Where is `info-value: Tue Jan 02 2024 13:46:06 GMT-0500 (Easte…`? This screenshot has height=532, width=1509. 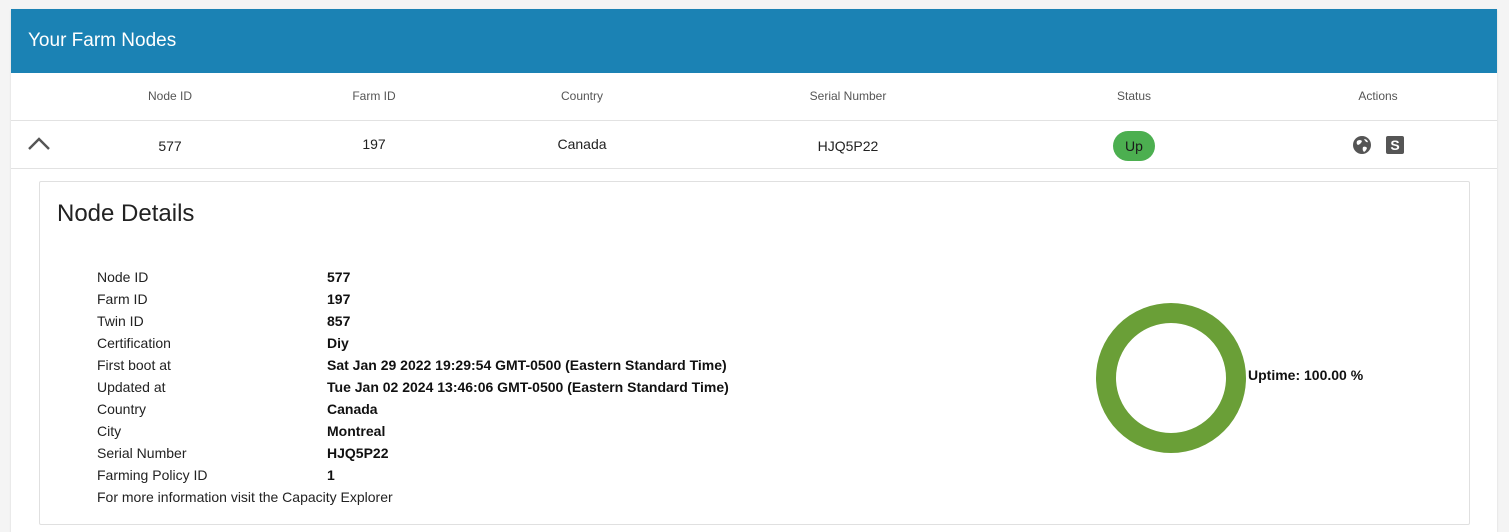
info-value: Tue Jan 02 2024 13:46:06 GMT-0500 (Easte… is located at coordinates (528, 387).